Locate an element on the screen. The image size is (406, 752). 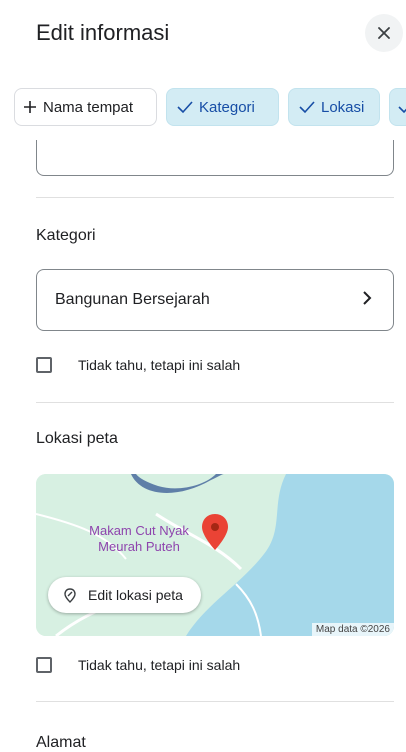
category-not-sure-checkbox is located at coordinates (44, 365).